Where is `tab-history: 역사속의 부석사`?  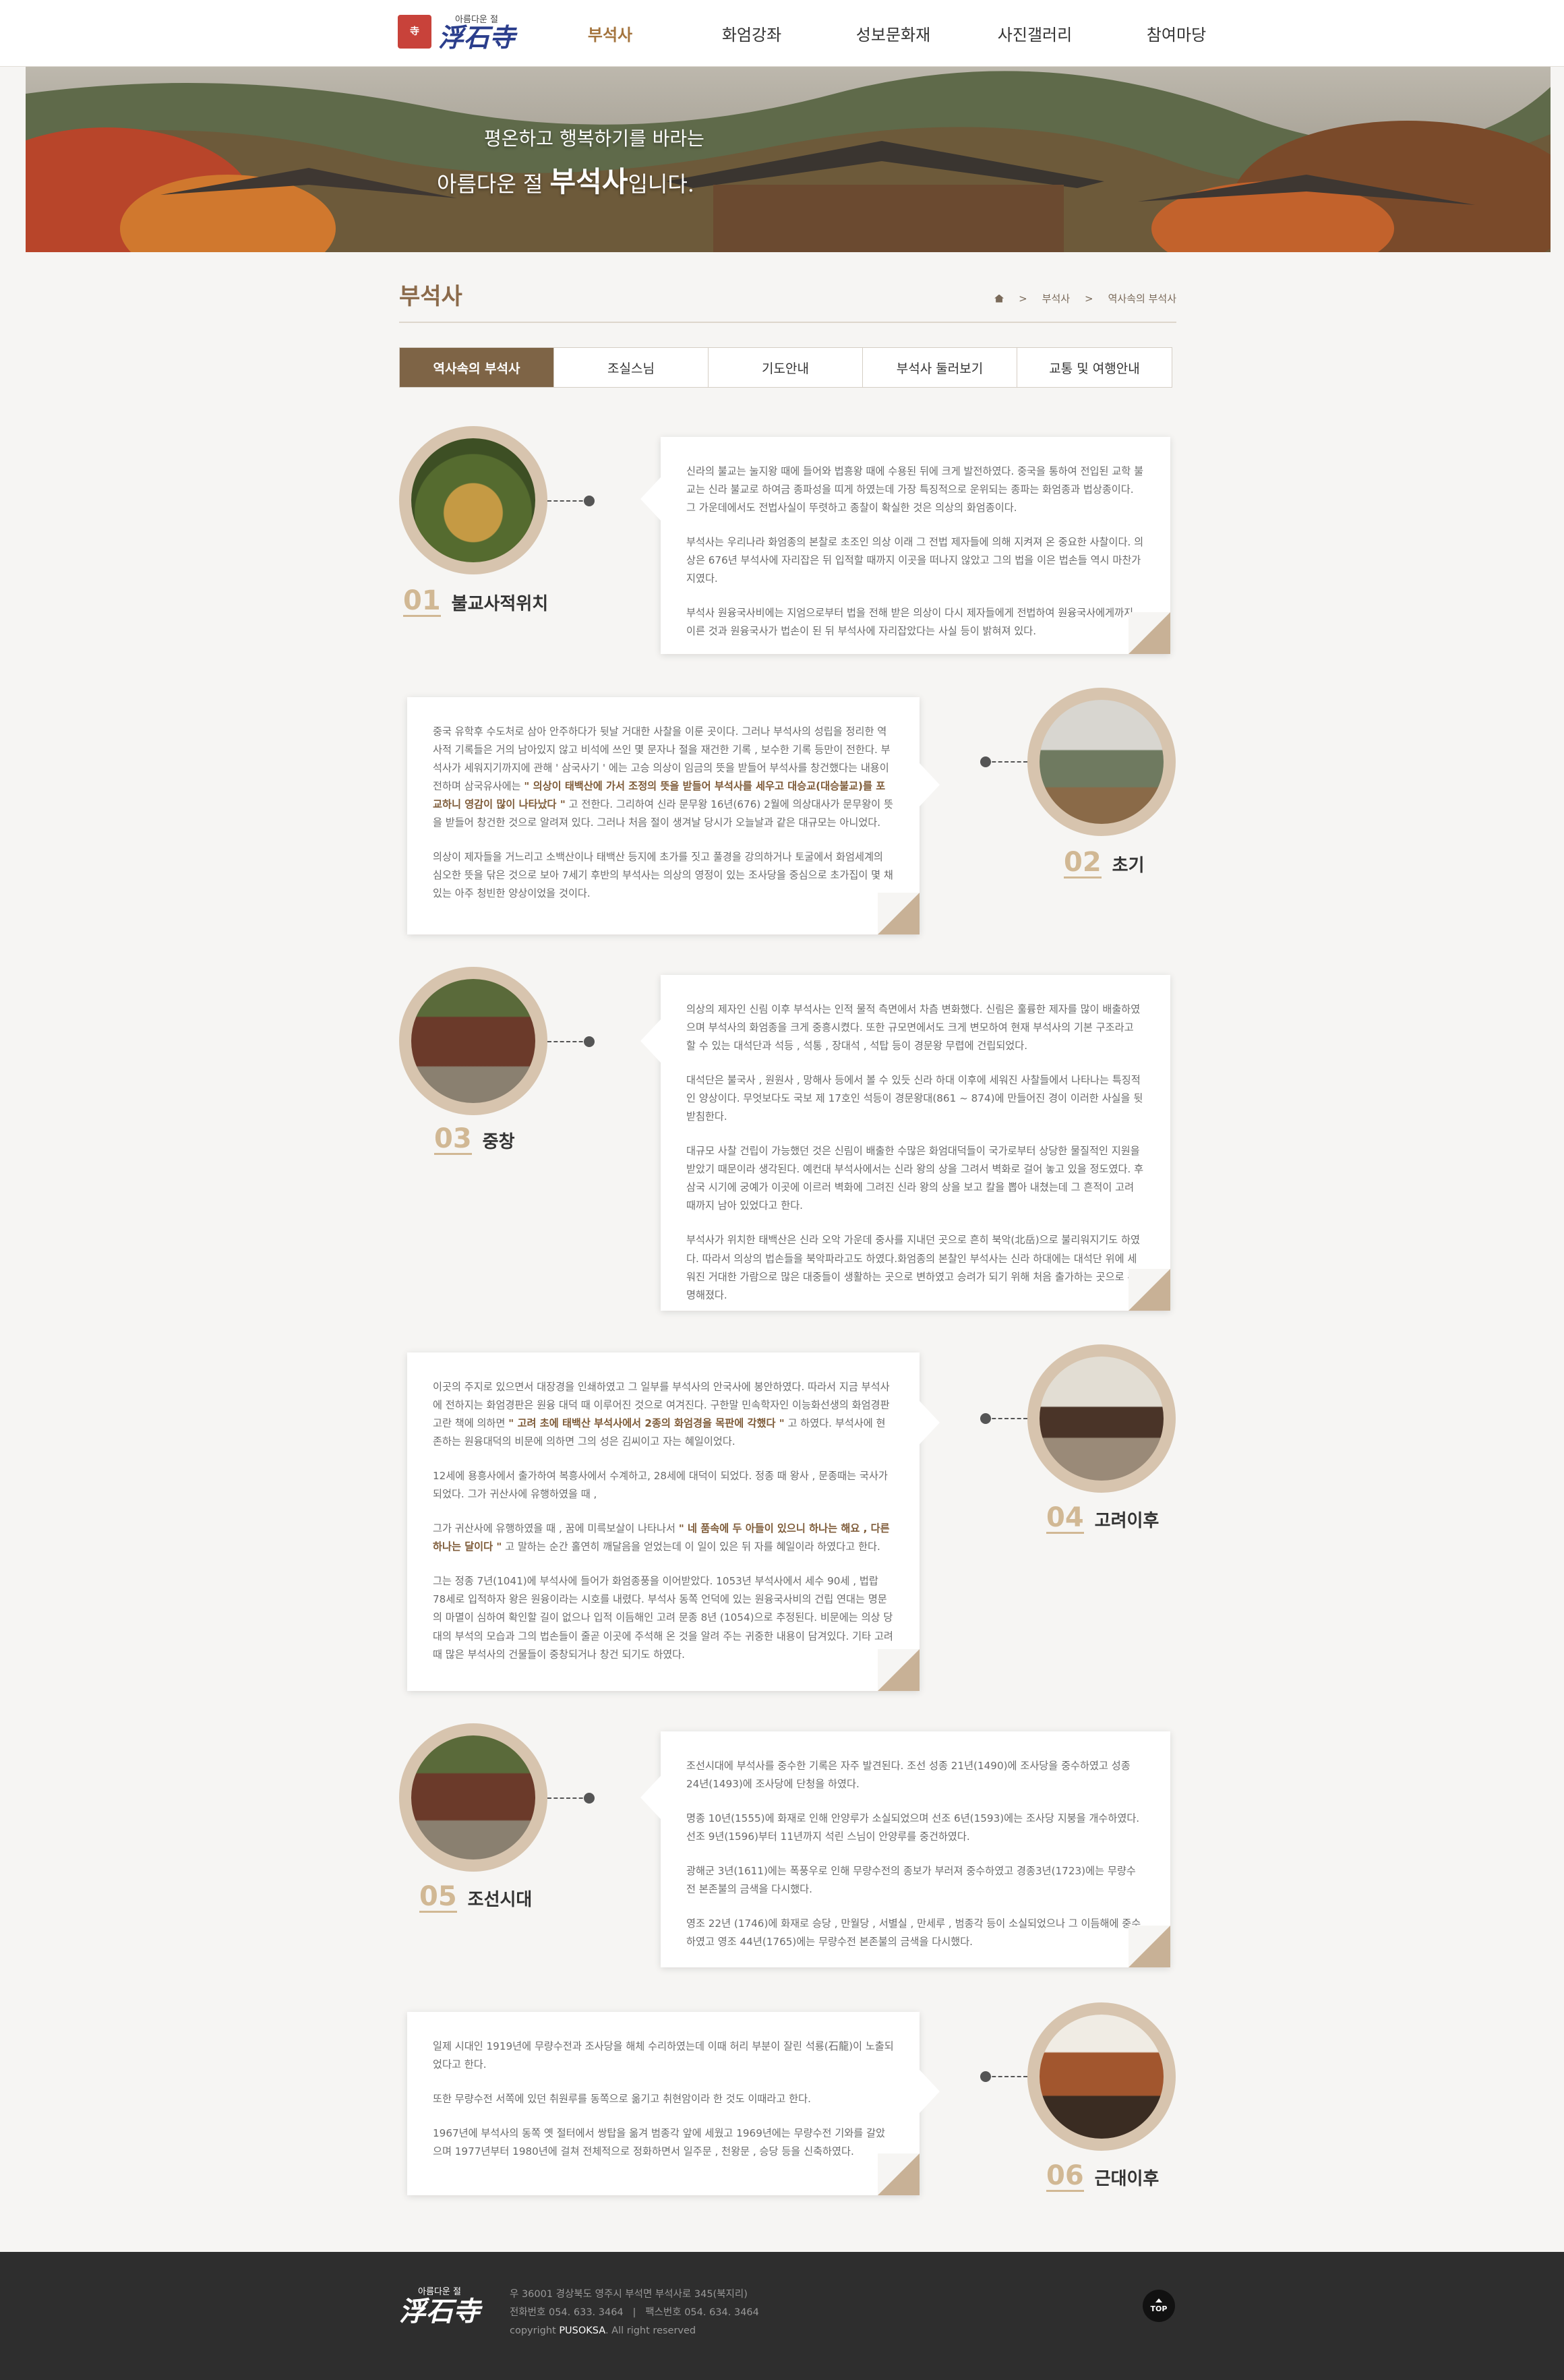
tab-history: 역사속의 부석사 is located at coordinates (477, 368).